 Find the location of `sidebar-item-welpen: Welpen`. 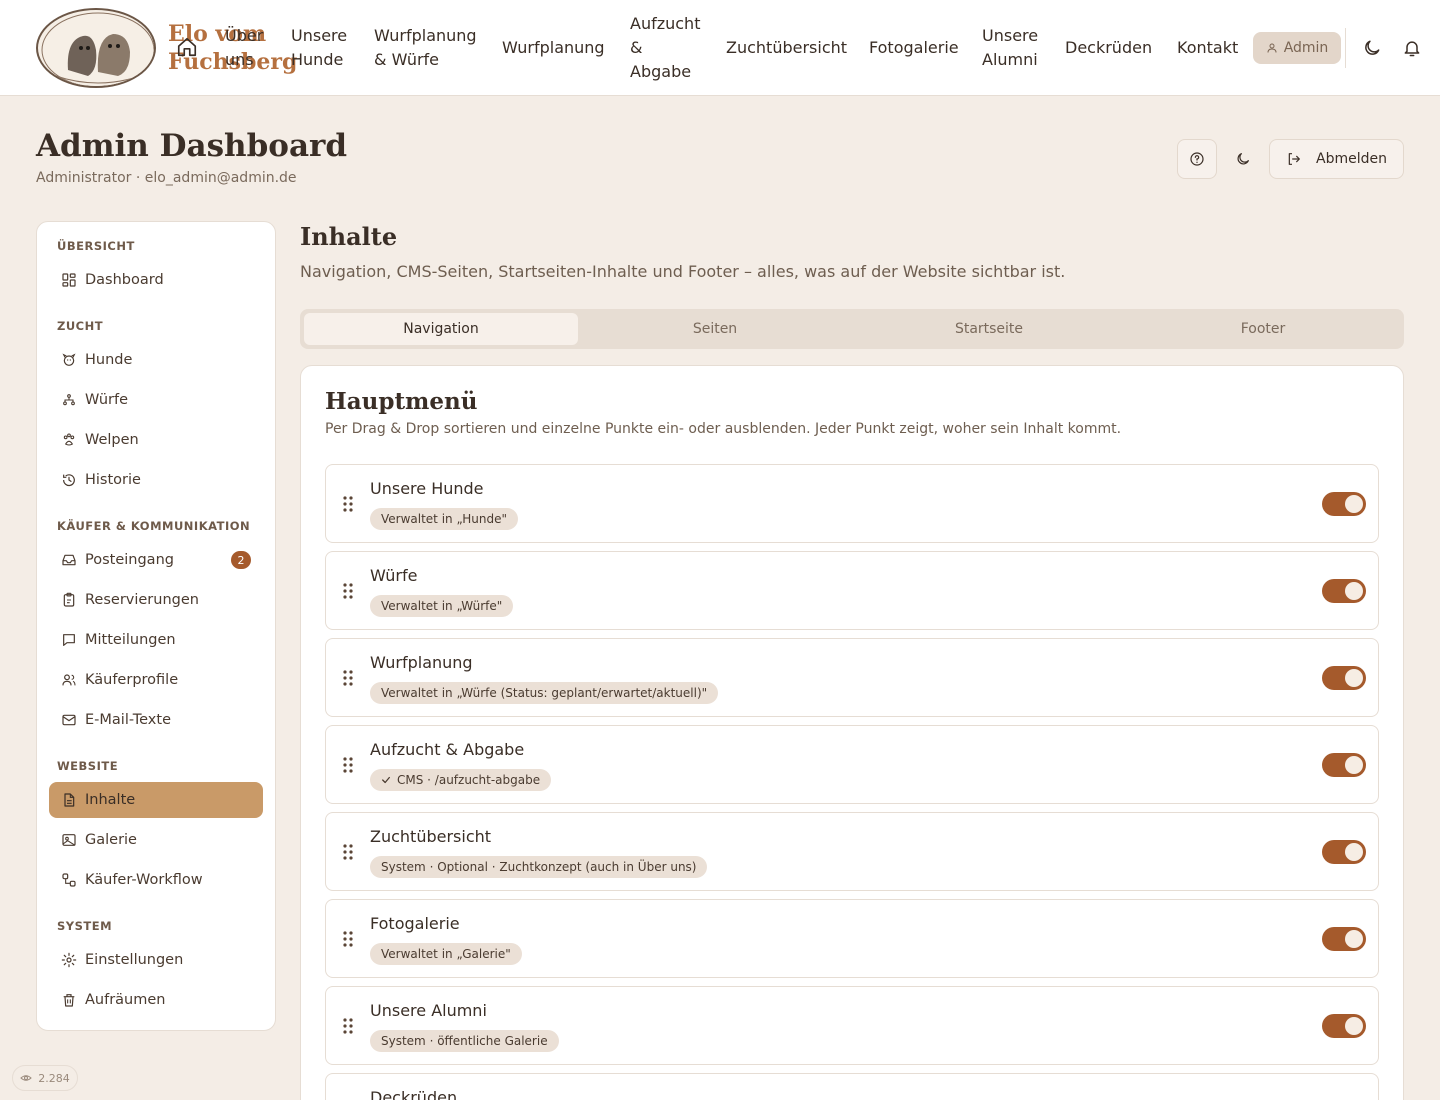

sidebar-item-welpen: Welpen is located at coordinates (156, 440).